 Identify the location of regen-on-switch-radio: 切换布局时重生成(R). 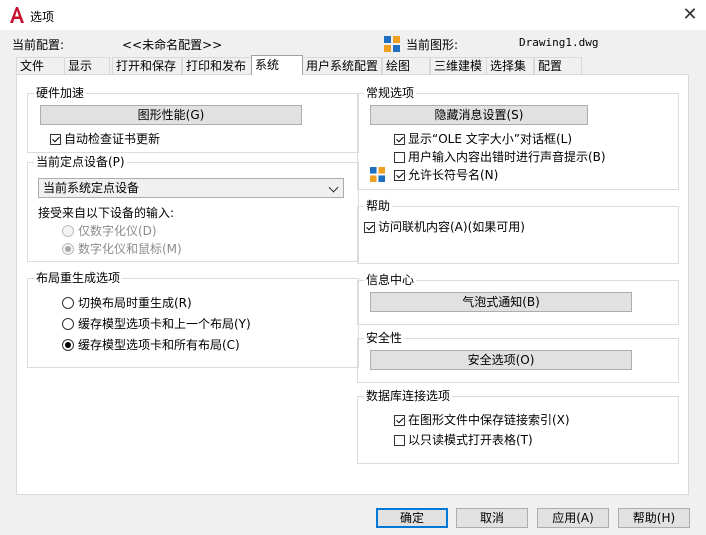
(127, 303).